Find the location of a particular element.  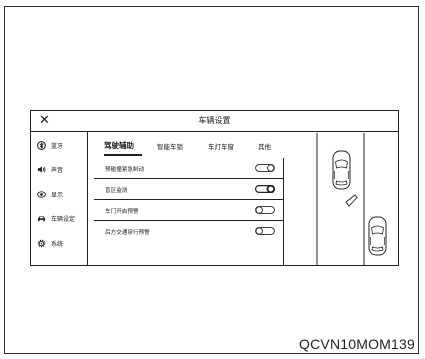

toggle-switch-on is located at coordinates (265, 189).